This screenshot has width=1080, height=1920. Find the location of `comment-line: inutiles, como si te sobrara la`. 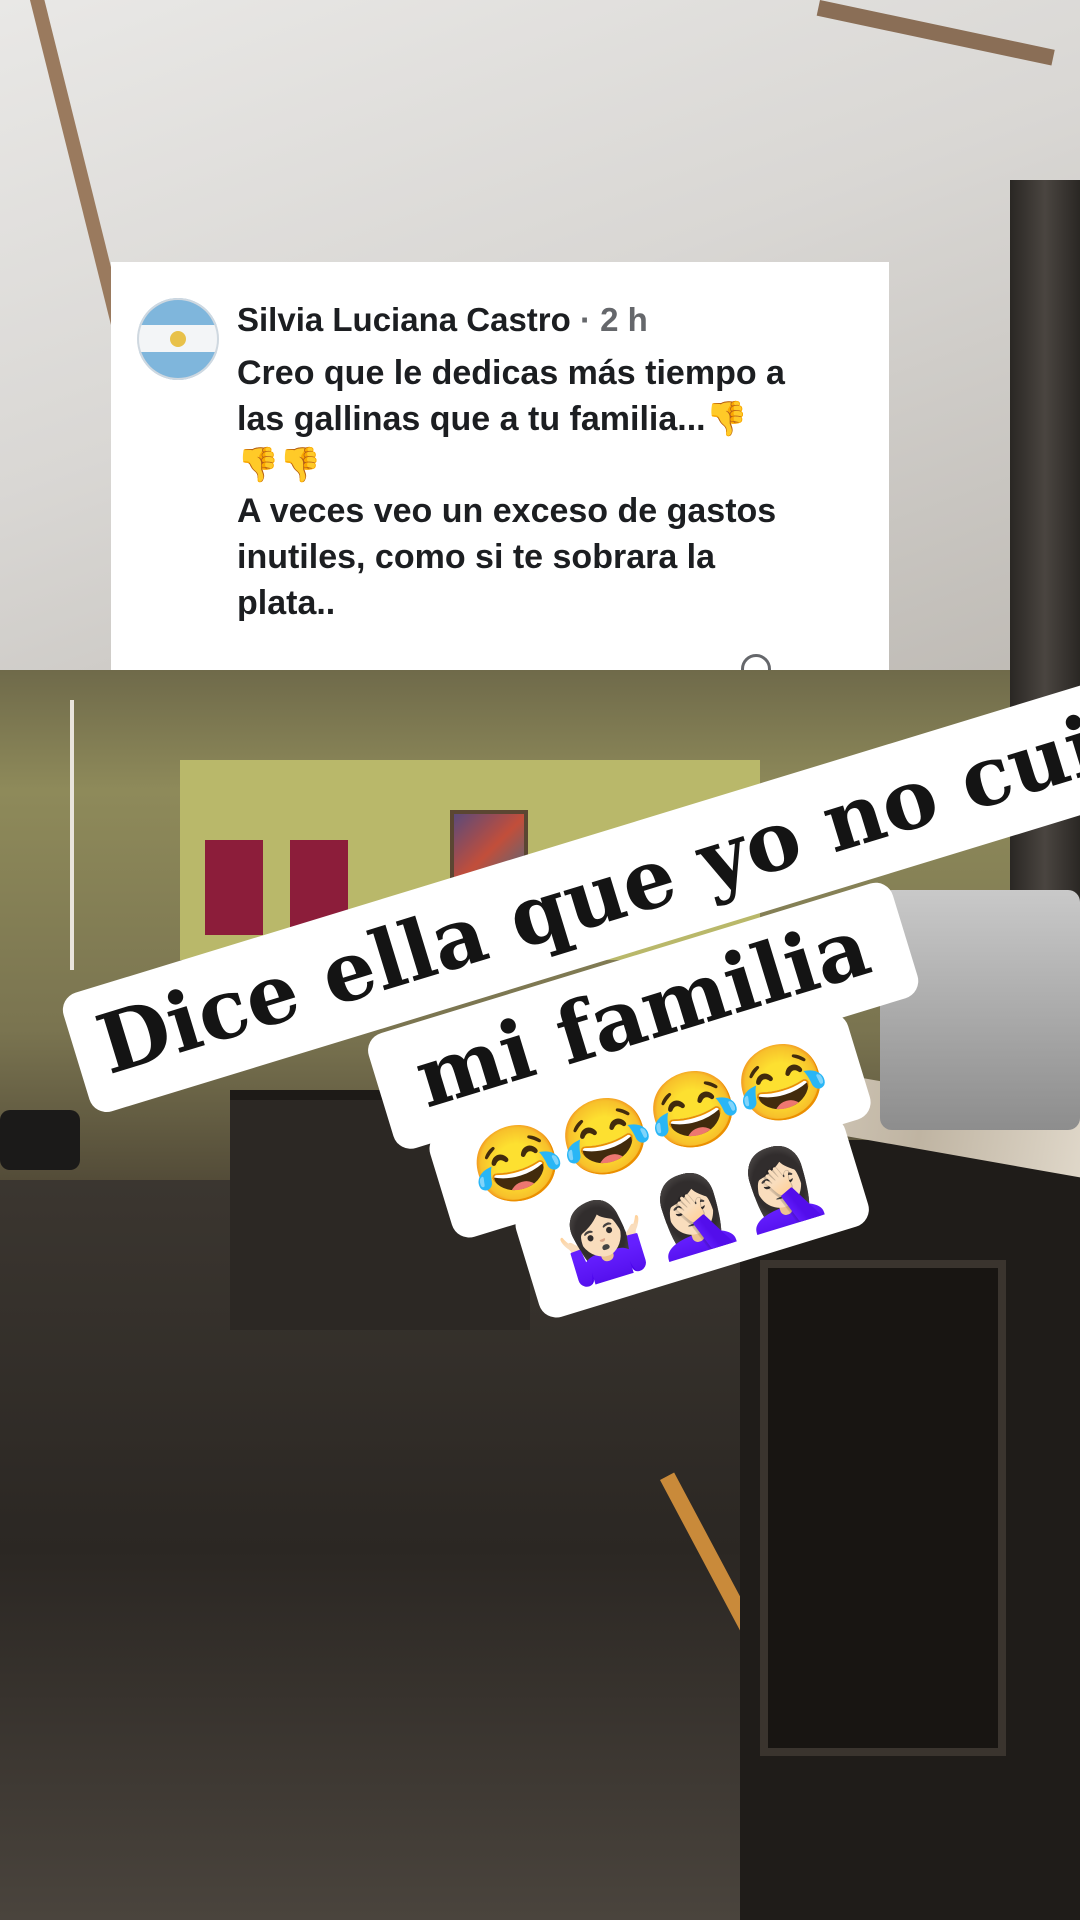

comment-line: inutiles, como si te sobrara la is located at coordinates (476, 557).